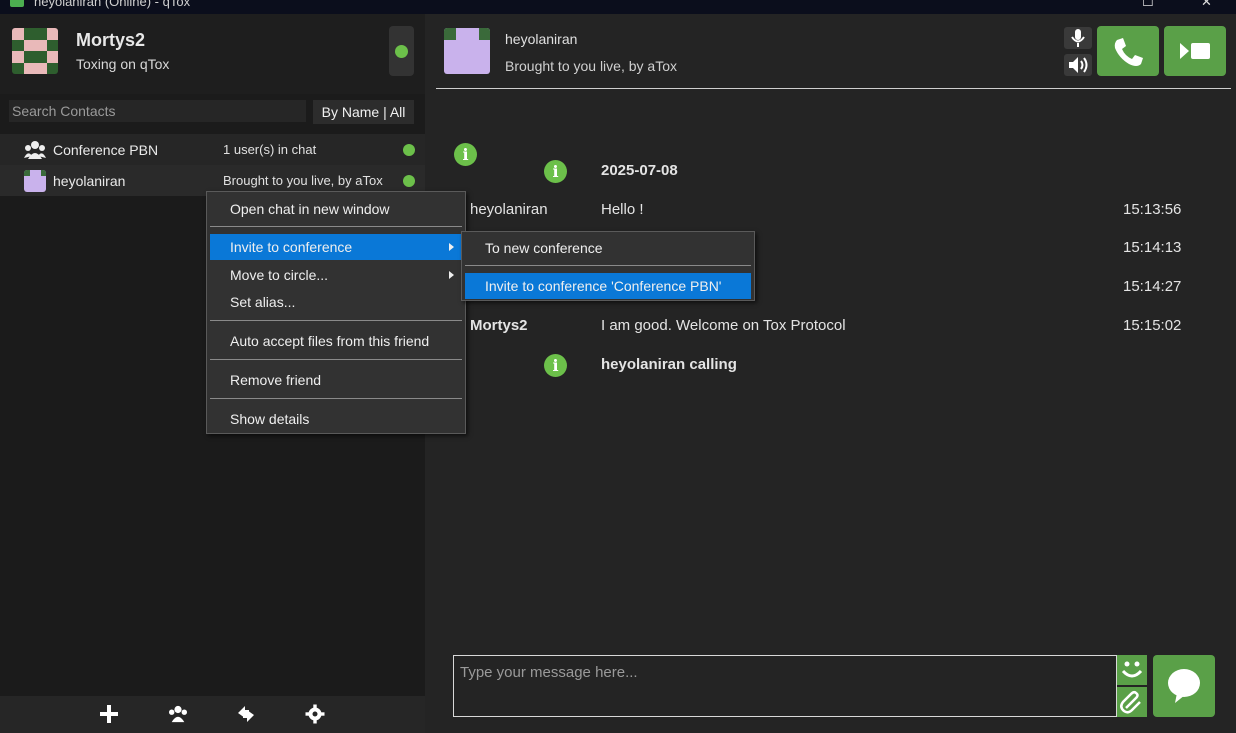  I want to click on chat-contact-status: Brought to you live, by aTox, so click(591, 66).